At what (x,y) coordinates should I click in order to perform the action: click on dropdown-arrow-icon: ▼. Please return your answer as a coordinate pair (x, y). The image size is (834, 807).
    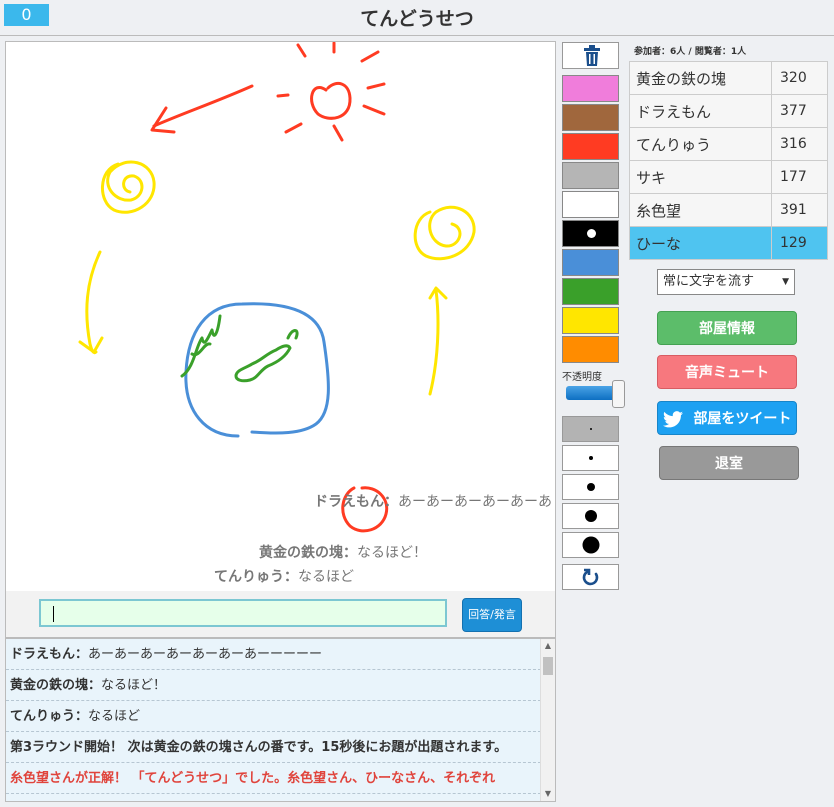
    Looking at the image, I should click on (785, 282).